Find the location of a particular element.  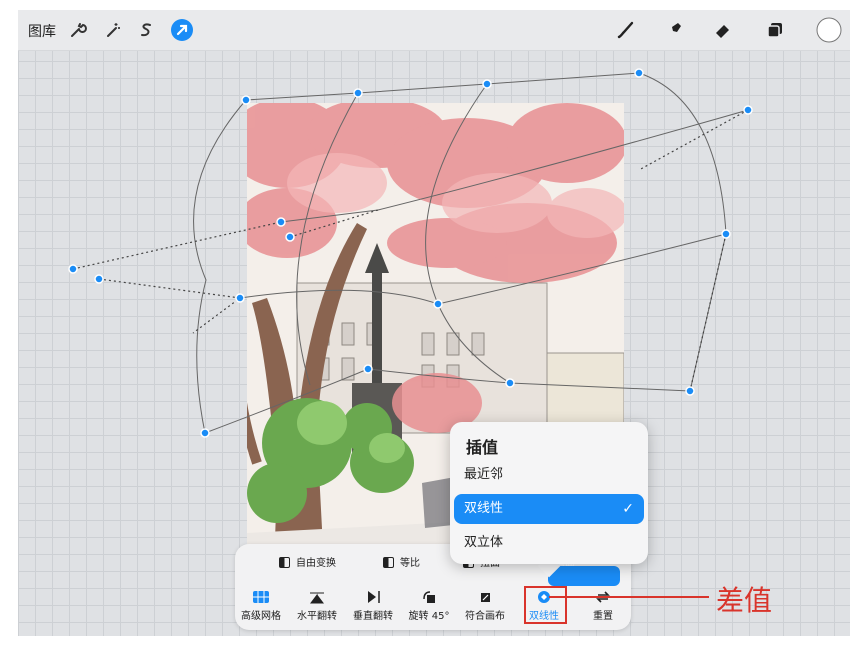

tool-advanced-mesh: 高级网格 is located at coordinates (261, 606).